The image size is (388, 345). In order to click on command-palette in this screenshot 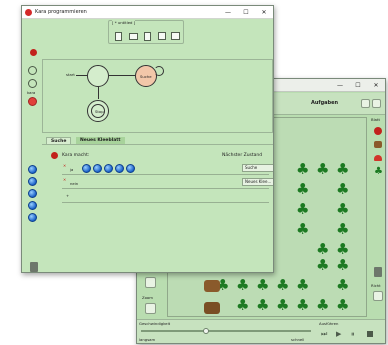, I will do `click(33, 196)`.